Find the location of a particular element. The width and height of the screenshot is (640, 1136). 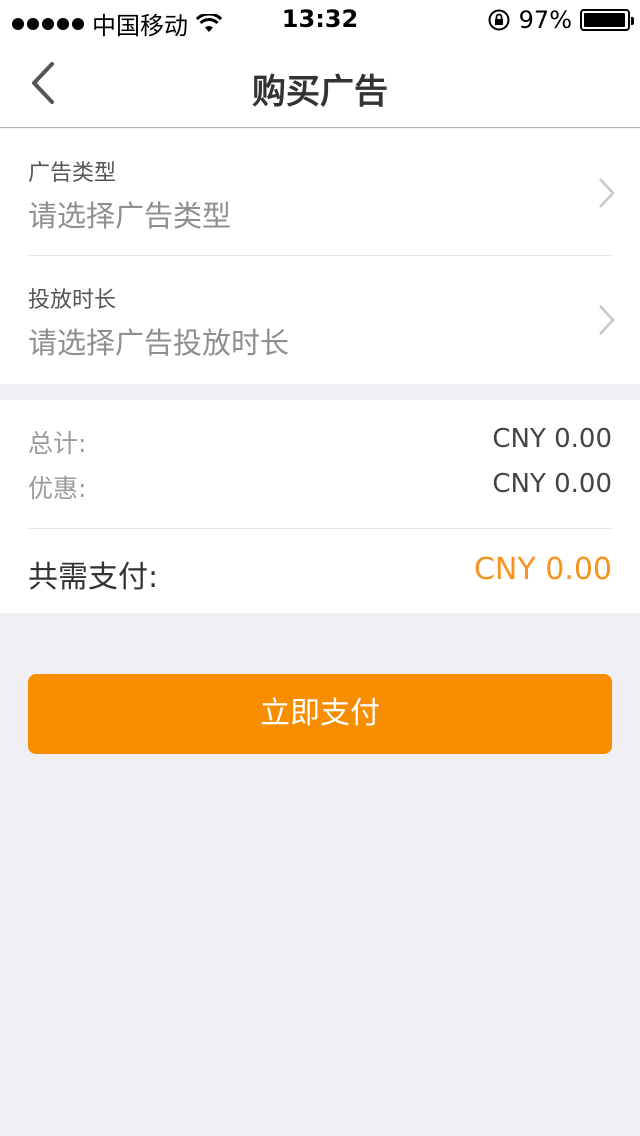

discount-label: 优惠: is located at coordinates (57, 488).